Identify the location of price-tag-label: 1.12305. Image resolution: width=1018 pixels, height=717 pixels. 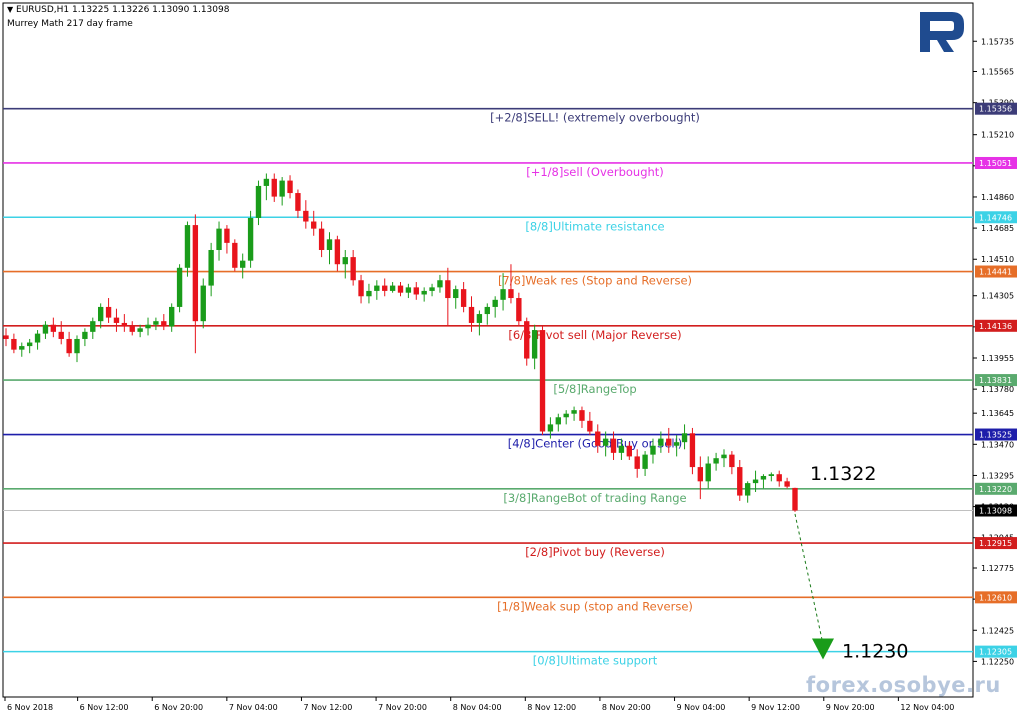
(995, 652).